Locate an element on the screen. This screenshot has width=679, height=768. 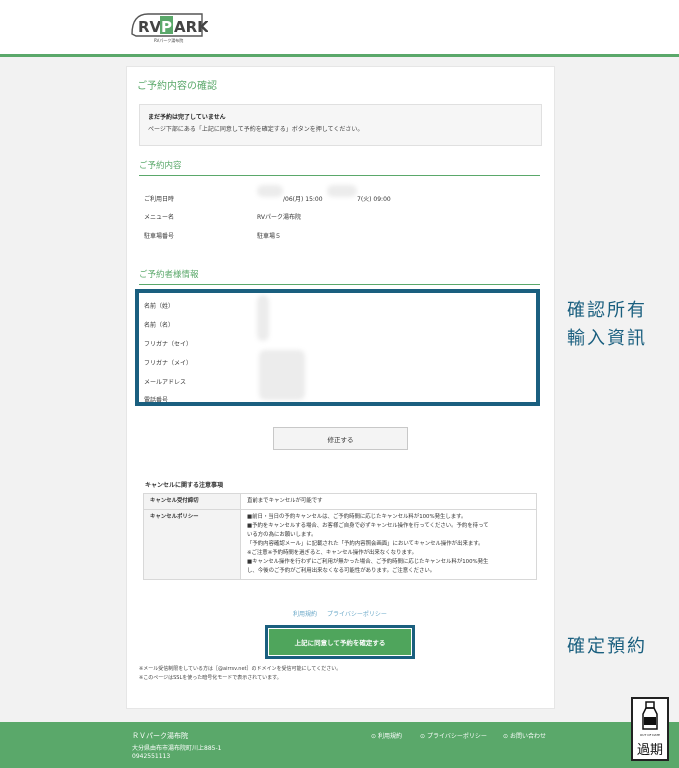
policy-line: いる方の為にお願いします。 is located at coordinates (282, 535).